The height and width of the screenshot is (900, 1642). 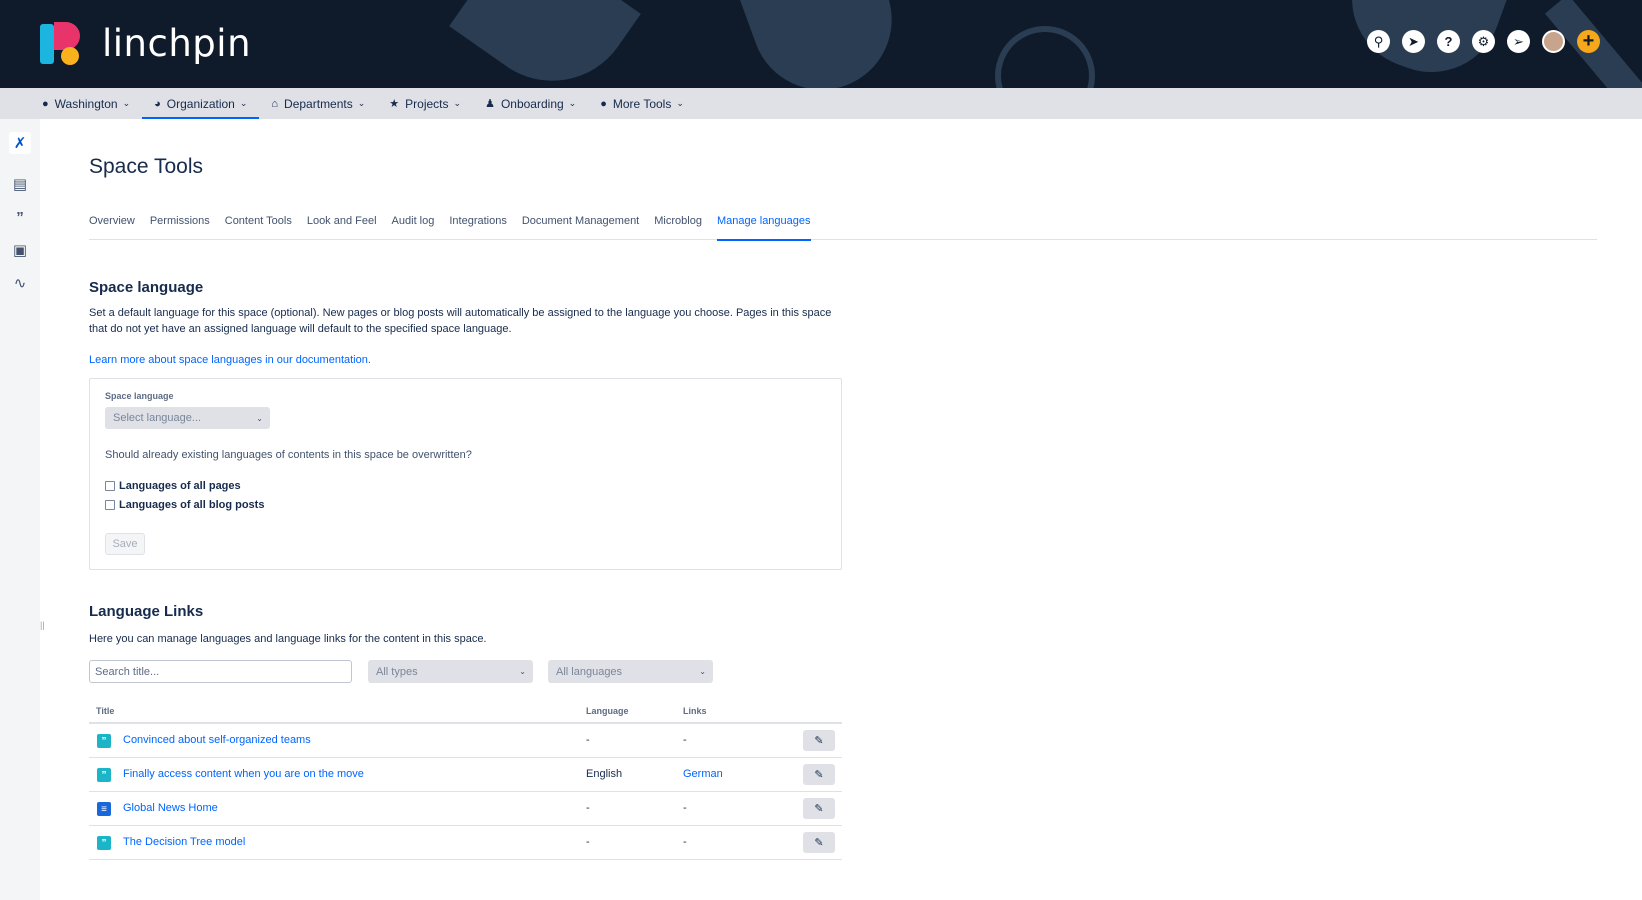 I want to click on tab-integrations: Integrations, so click(x=477, y=224).